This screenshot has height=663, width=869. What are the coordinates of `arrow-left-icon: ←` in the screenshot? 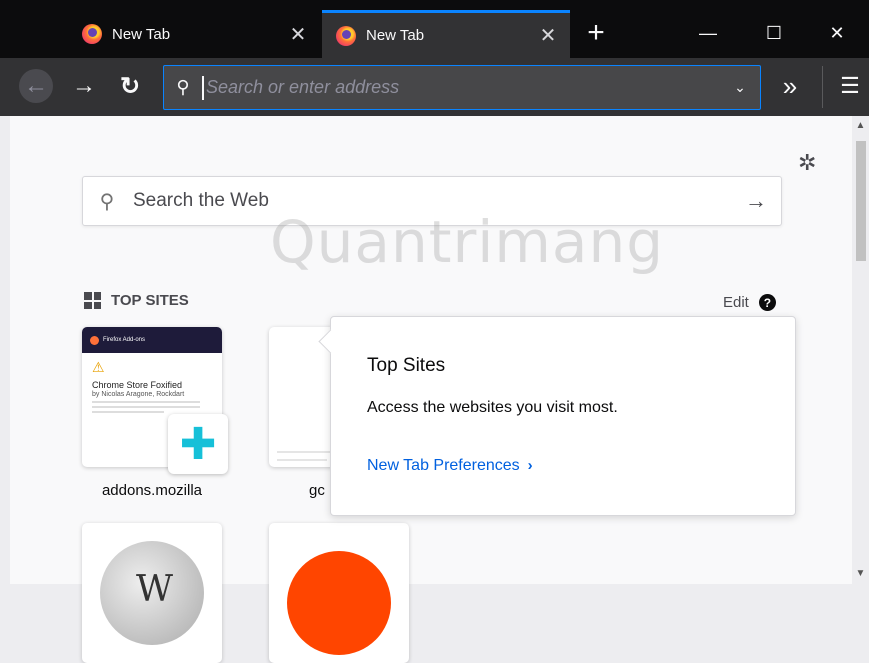 It's located at (36, 86).